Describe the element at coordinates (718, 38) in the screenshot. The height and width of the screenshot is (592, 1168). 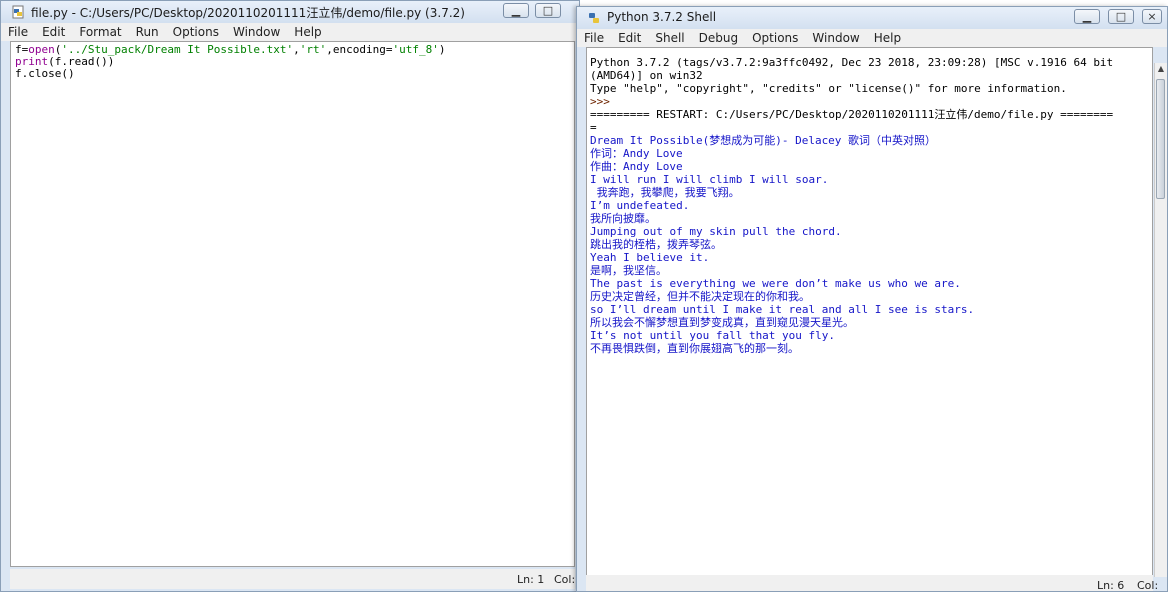
I see `menu-debug: Debug` at that location.